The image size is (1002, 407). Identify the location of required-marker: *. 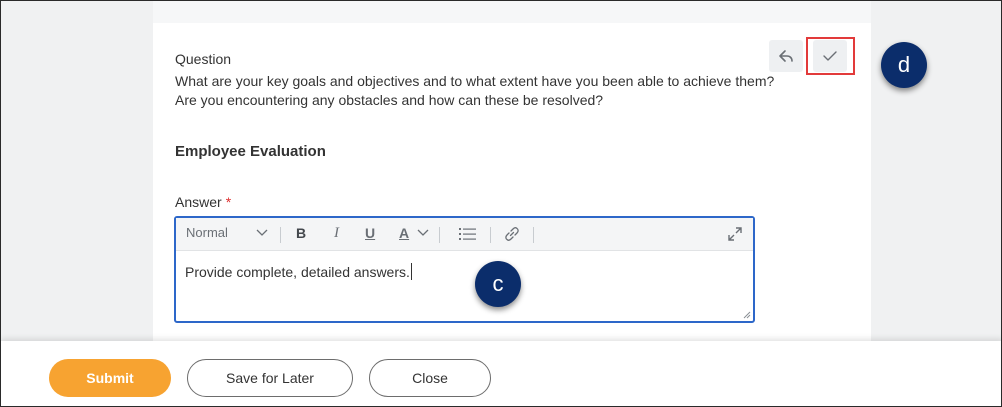
(228, 202).